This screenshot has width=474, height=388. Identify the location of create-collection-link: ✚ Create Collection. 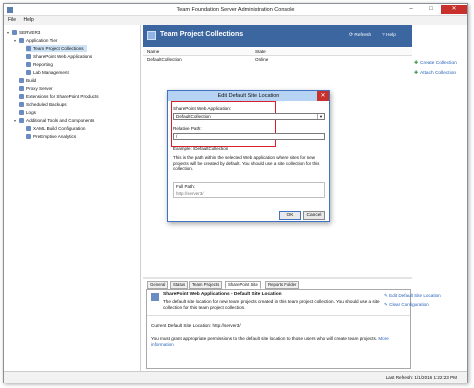
(435, 63).